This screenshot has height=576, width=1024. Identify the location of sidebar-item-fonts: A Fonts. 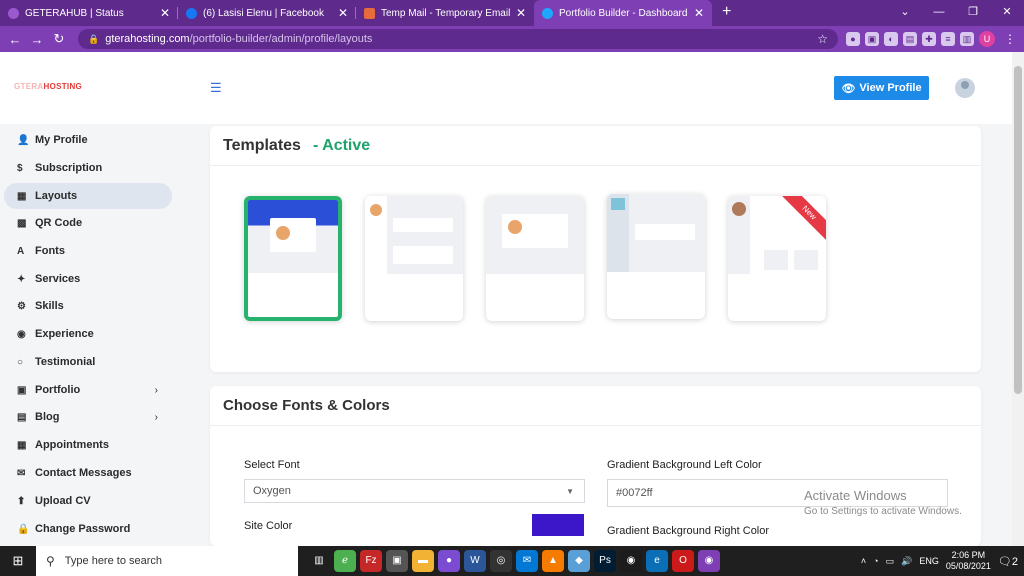
(88, 251).